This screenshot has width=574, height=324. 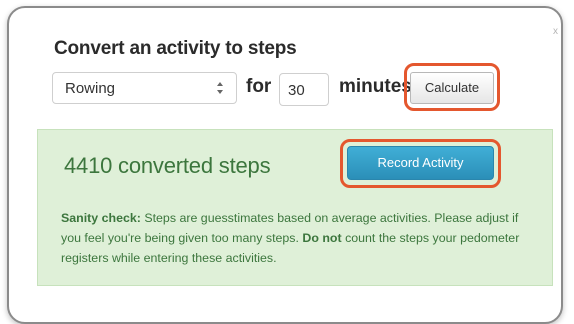 What do you see at coordinates (101, 218) in the screenshot?
I see `sanity-check-label: Sanity check:` at bounding box center [101, 218].